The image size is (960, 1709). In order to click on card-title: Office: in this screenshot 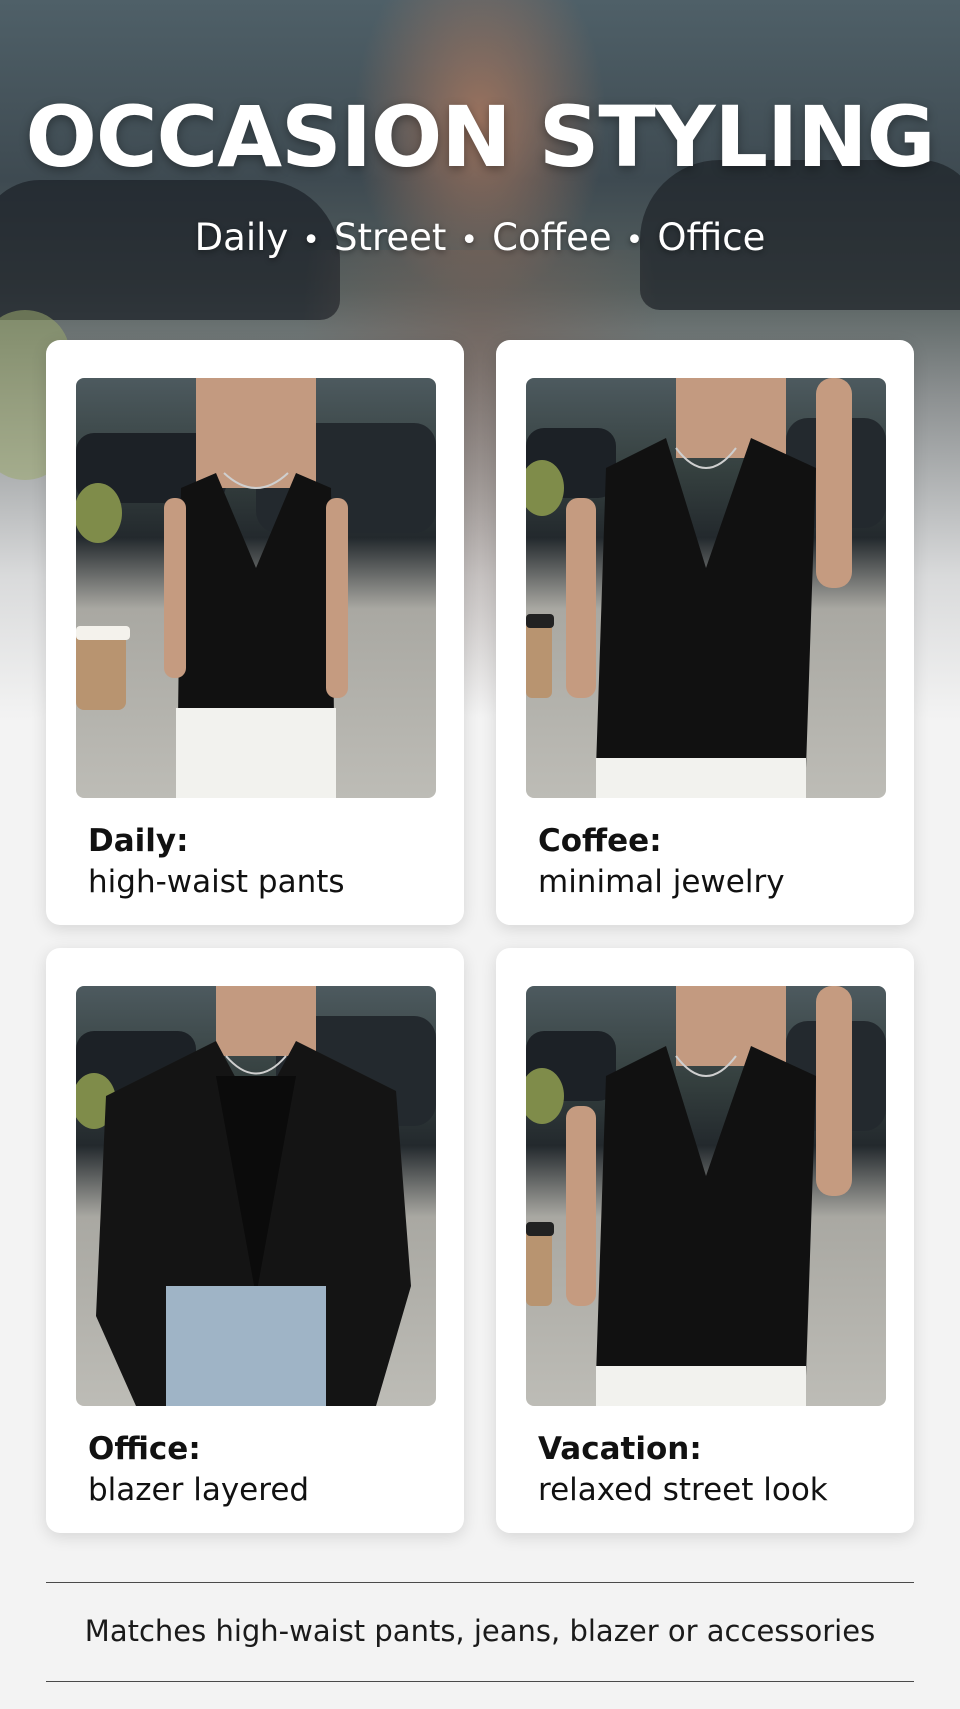, I will do `click(144, 1449)`.